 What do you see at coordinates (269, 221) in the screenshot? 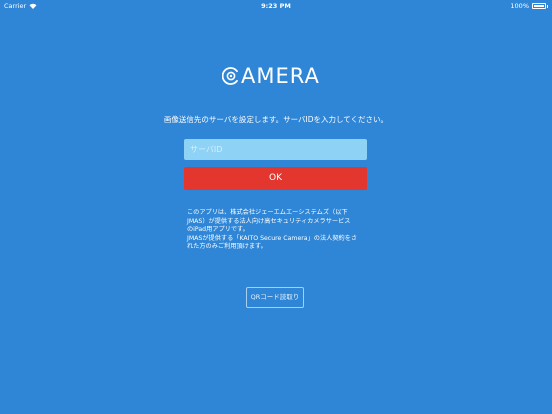
I see `notice-line: JMAS）が提供する法人向け高セキュリティカメラサービス` at bounding box center [269, 221].